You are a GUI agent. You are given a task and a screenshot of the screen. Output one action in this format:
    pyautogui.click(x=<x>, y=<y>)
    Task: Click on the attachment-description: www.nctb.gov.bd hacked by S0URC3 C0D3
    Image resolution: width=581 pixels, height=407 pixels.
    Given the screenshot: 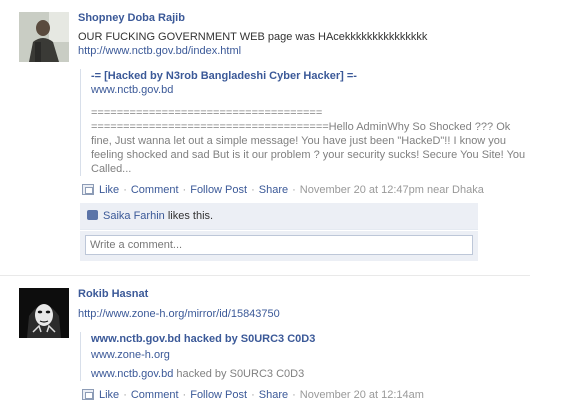 What is the action you would take?
    pyautogui.click(x=310, y=374)
    